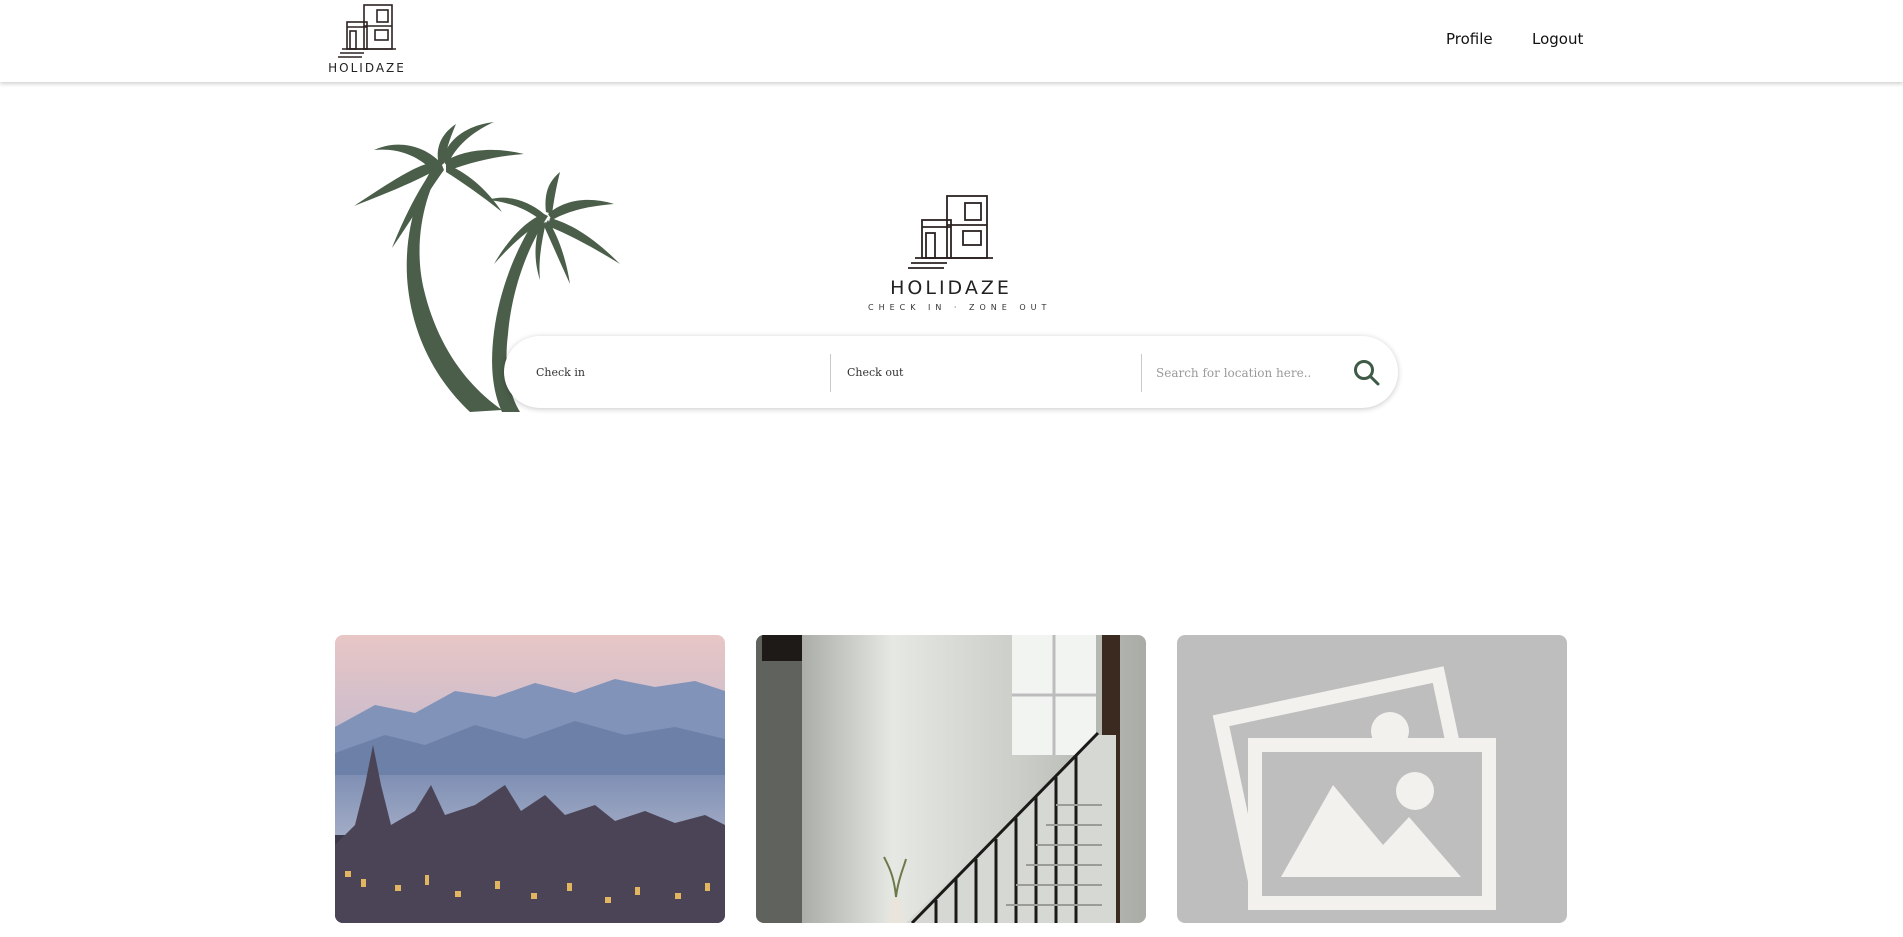 The width and height of the screenshot is (1903, 937). I want to click on location-search-input, so click(1251, 373).